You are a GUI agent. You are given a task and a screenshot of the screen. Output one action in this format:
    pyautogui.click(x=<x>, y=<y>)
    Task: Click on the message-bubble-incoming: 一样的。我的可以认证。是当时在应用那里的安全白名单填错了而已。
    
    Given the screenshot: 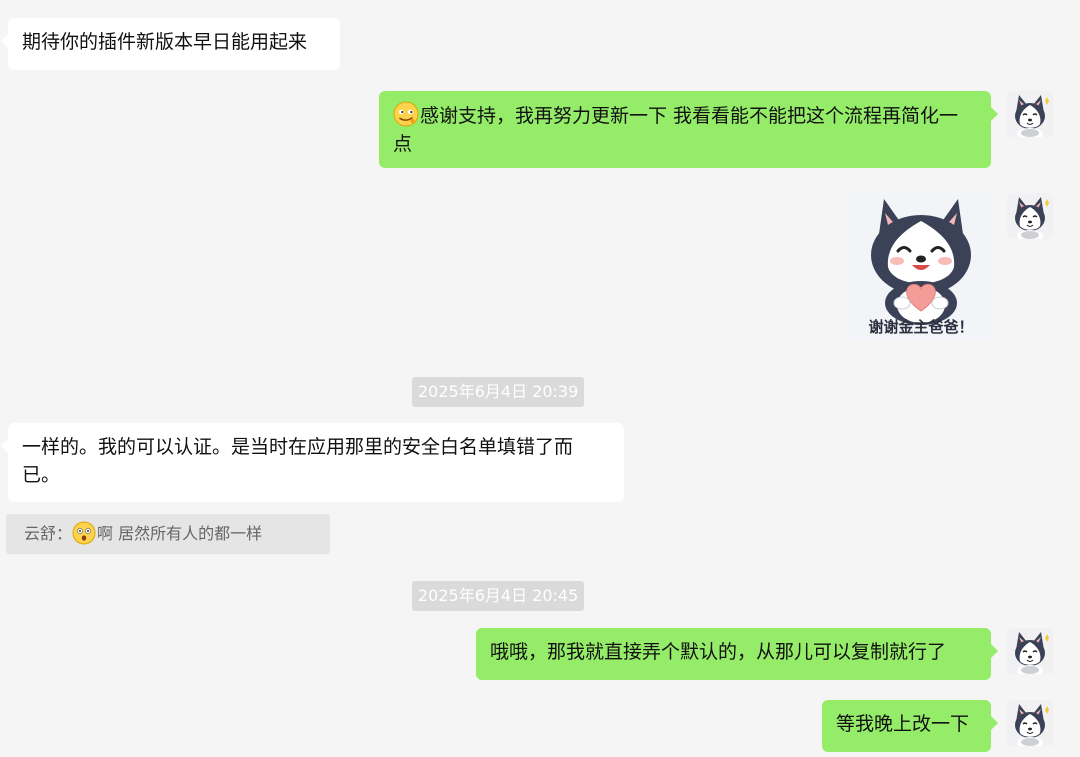 What is the action you would take?
    pyautogui.click(x=312, y=462)
    